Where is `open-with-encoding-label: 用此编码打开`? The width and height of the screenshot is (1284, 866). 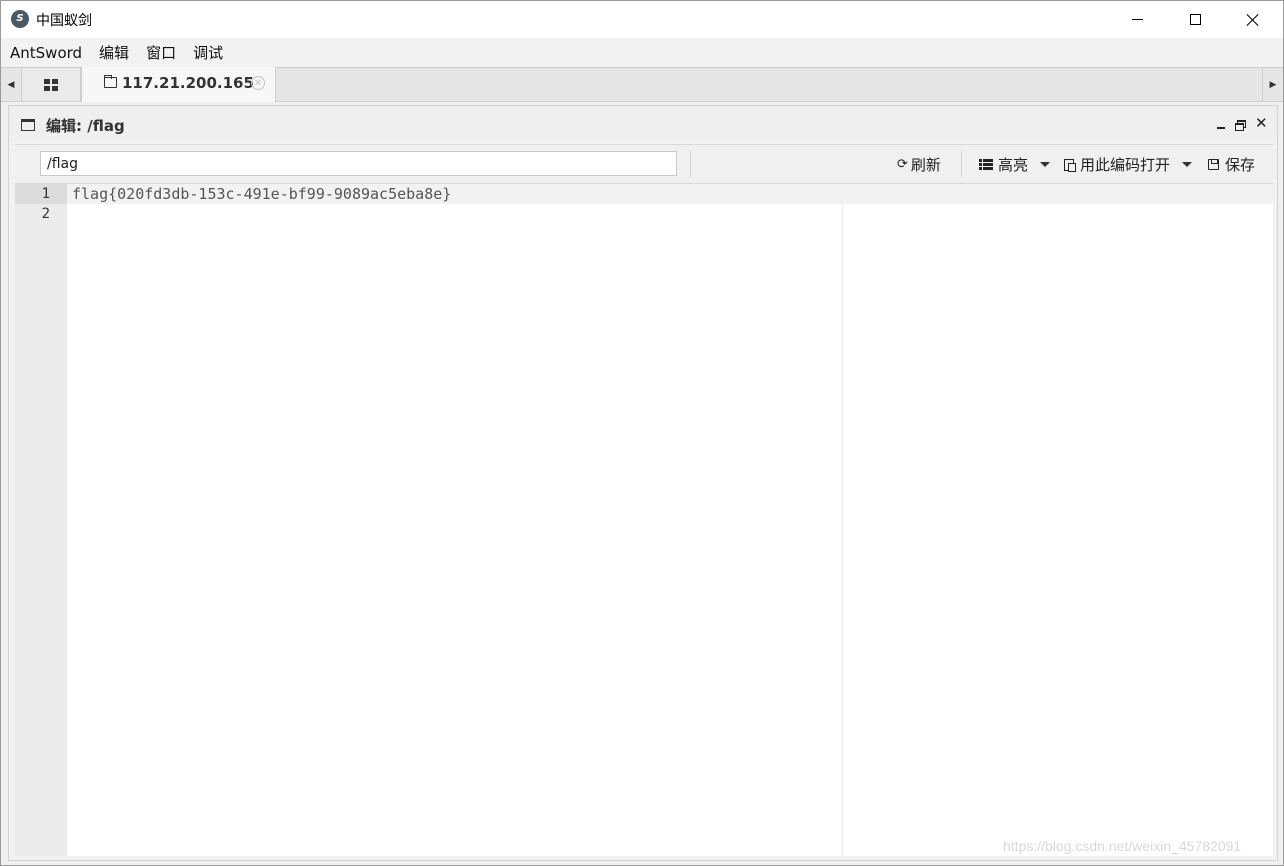
open-with-encoding-label: 用此编码打开 is located at coordinates (1125, 165).